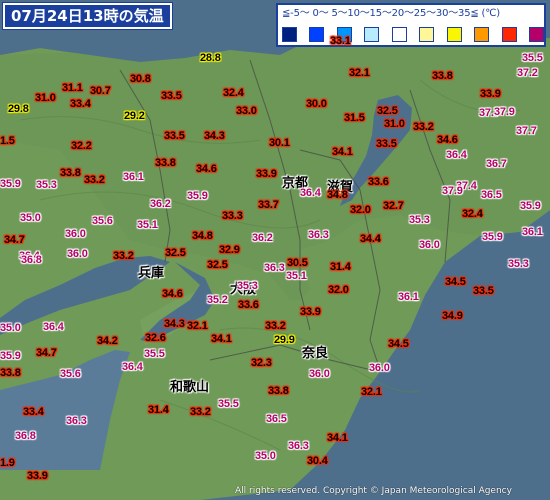  I want to click on temperature-value: 36.7, so click(496, 164).